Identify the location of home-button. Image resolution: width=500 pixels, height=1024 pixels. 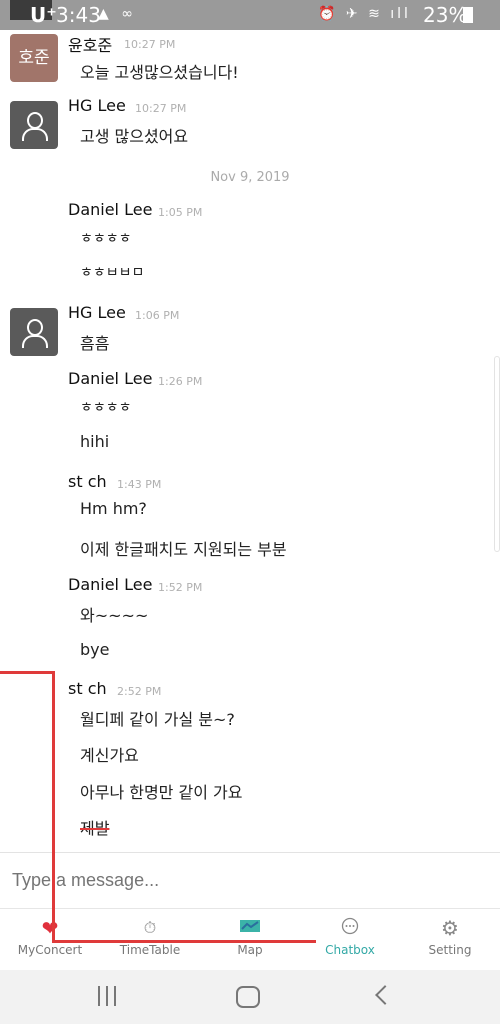
(248, 997).